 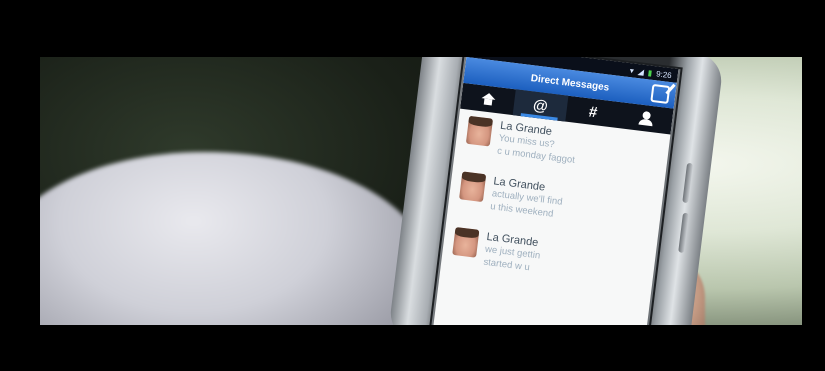 I want to click on wifi-icon: ▾, so click(x=632, y=70).